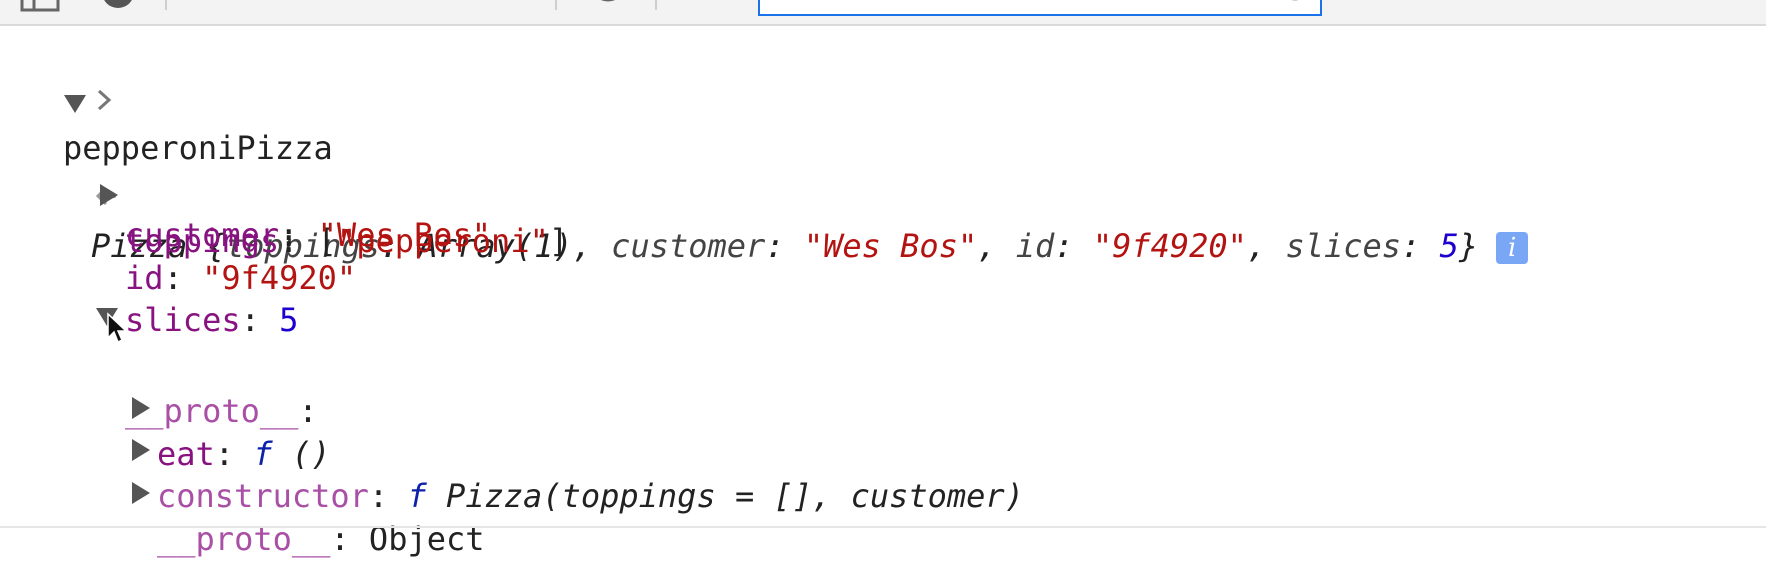 The width and height of the screenshot is (1766, 563). I want to click on method-key: constructor, so click(263, 496).